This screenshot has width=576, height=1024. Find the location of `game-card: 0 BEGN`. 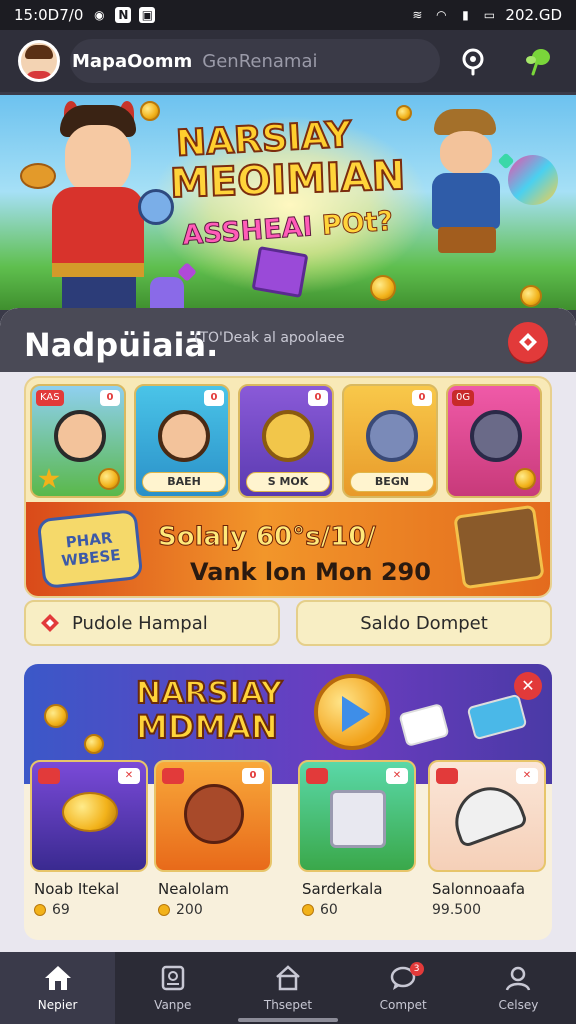

game-card: 0 BEGN is located at coordinates (390, 441).